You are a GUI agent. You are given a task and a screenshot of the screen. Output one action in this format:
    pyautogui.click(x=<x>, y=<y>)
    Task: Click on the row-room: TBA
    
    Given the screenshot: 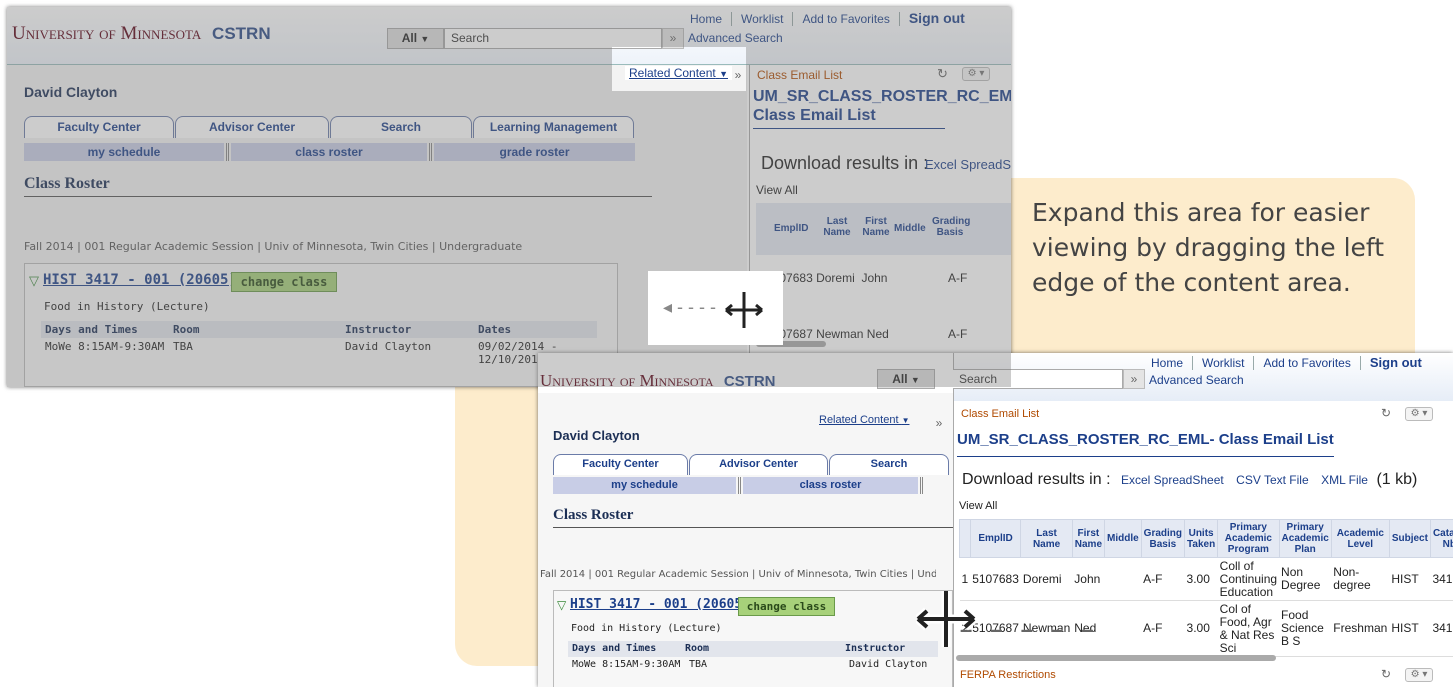 What is the action you would take?
    pyautogui.click(x=183, y=346)
    